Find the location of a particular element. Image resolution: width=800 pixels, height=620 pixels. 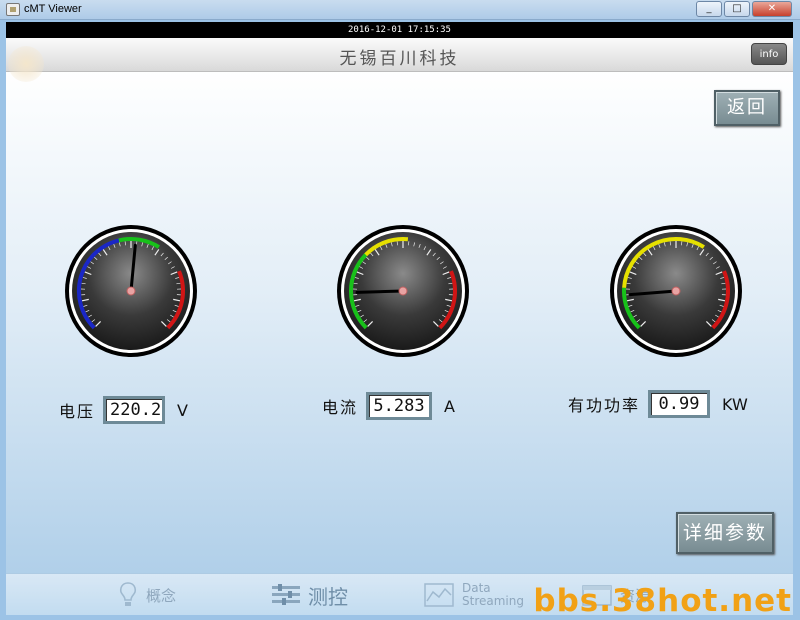

current-label: 电流 is located at coordinates (340, 407).